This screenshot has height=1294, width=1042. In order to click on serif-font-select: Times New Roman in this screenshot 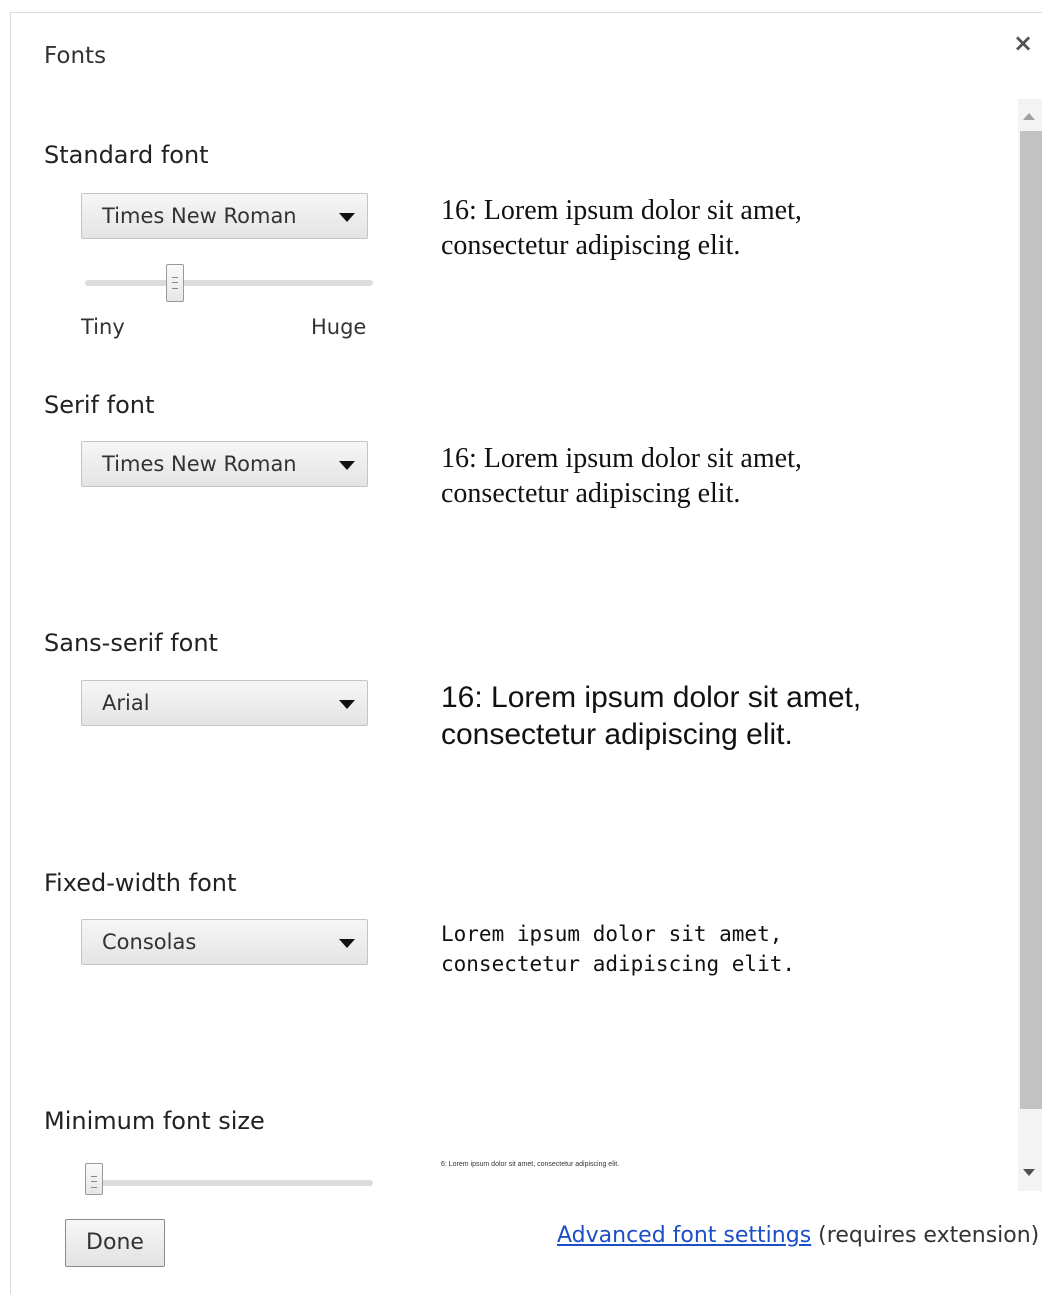, I will do `click(224, 464)`.